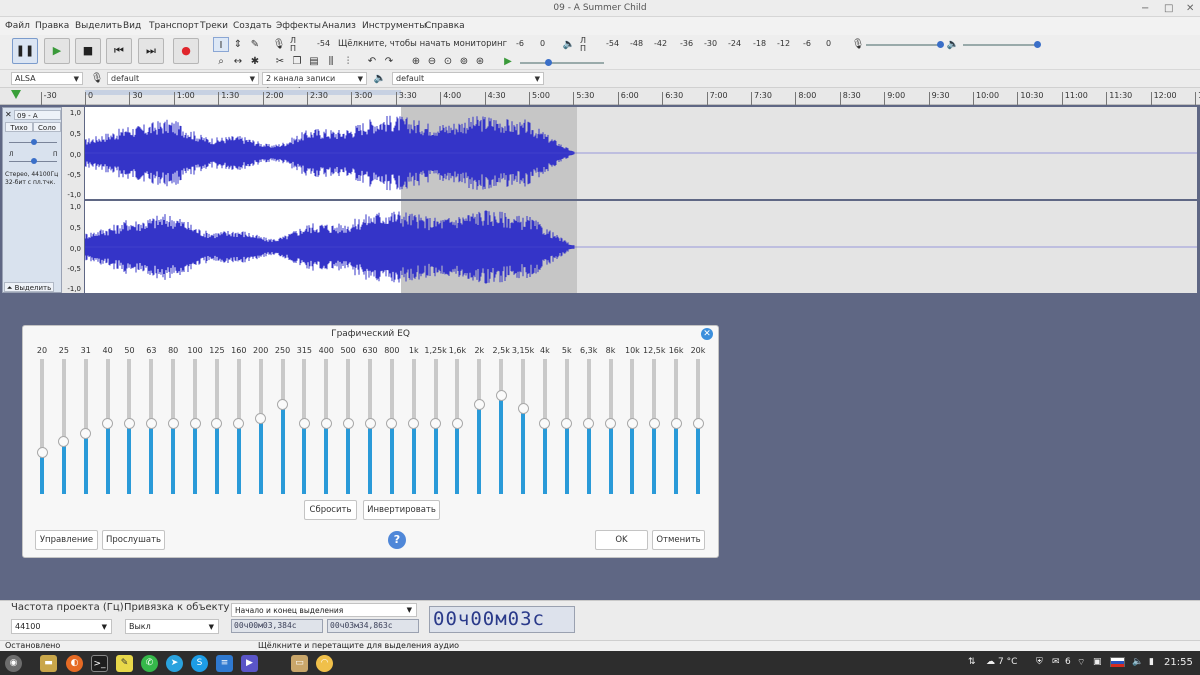  I want to click on shield-icon: ⛨, so click(1039, 662).